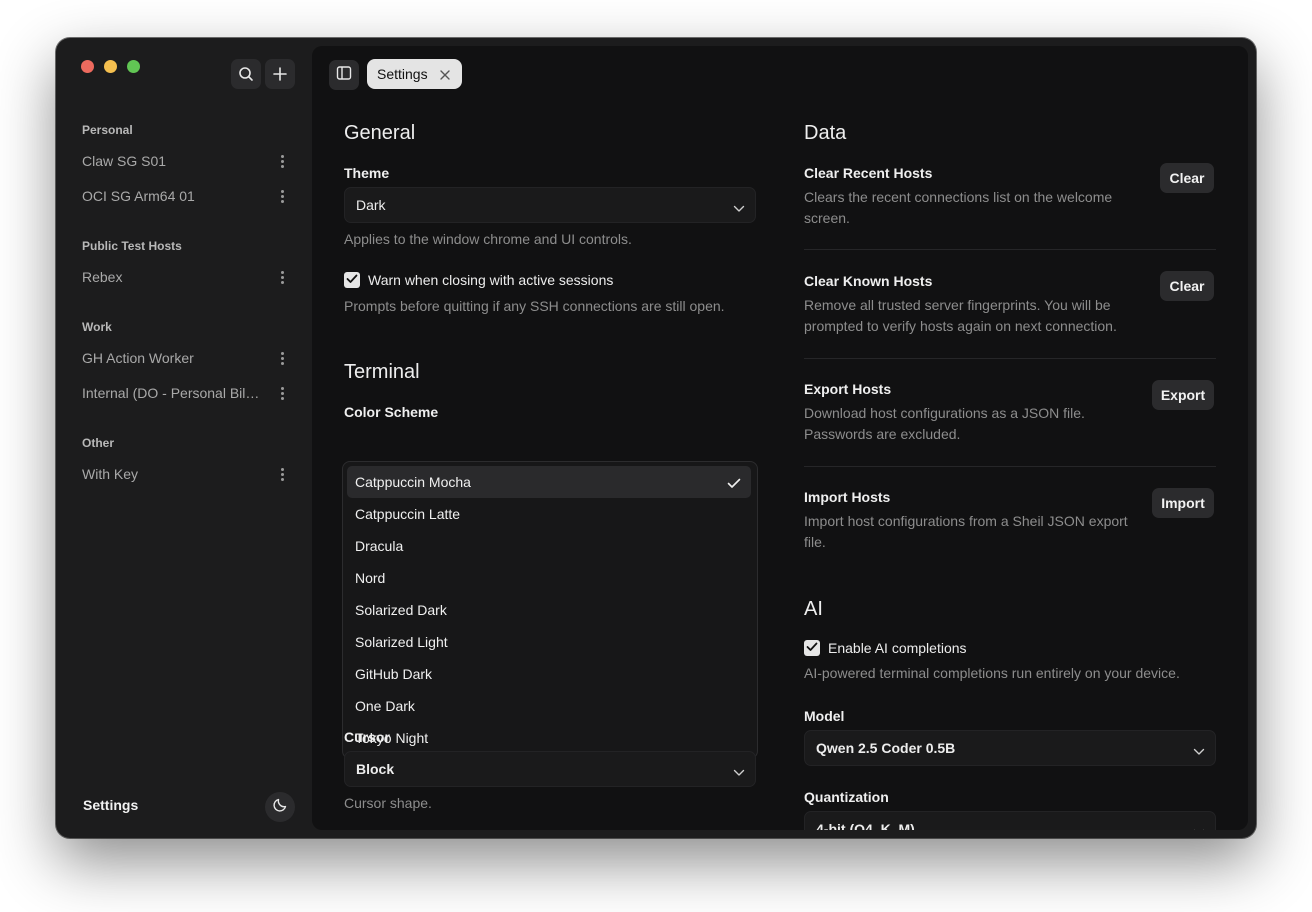 The height and width of the screenshot is (912, 1312). What do you see at coordinates (825, 133) in the screenshot?
I see `section-title-data: Data` at bounding box center [825, 133].